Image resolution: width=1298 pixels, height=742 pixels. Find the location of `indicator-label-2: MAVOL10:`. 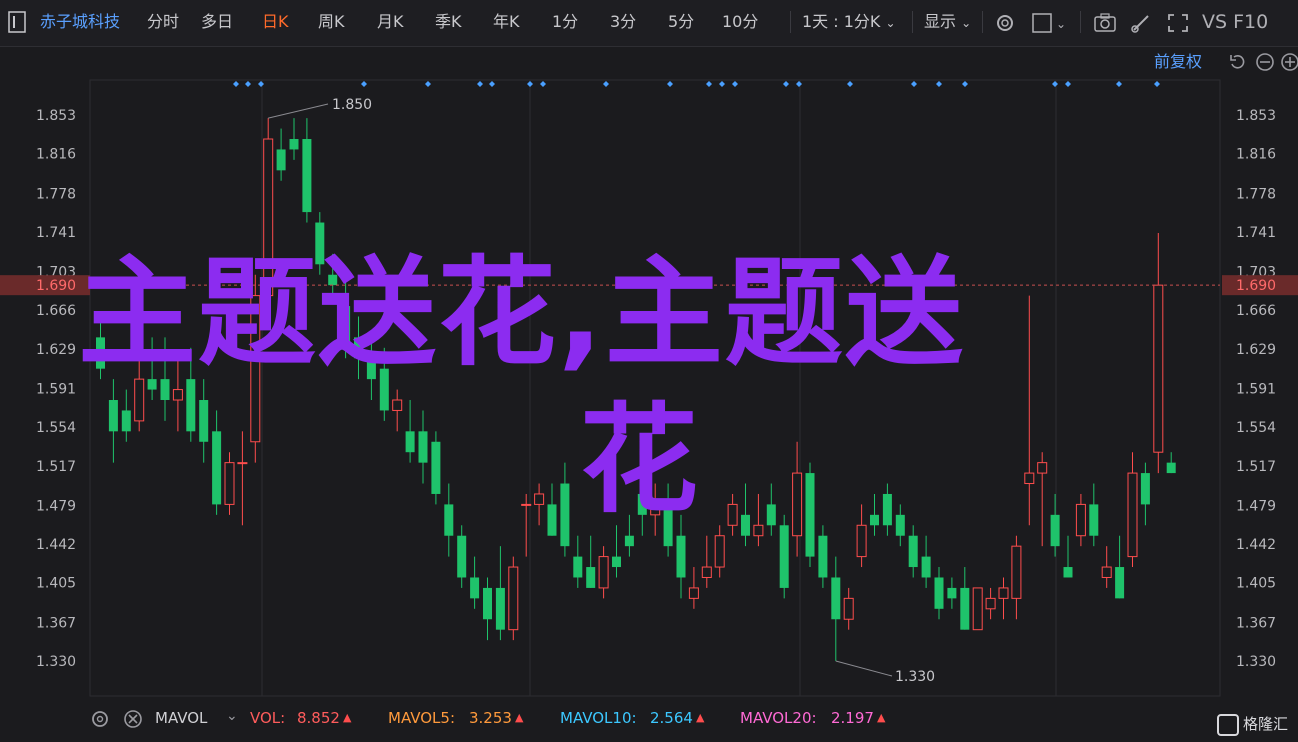

indicator-label-2: MAVOL10: is located at coordinates (598, 718).